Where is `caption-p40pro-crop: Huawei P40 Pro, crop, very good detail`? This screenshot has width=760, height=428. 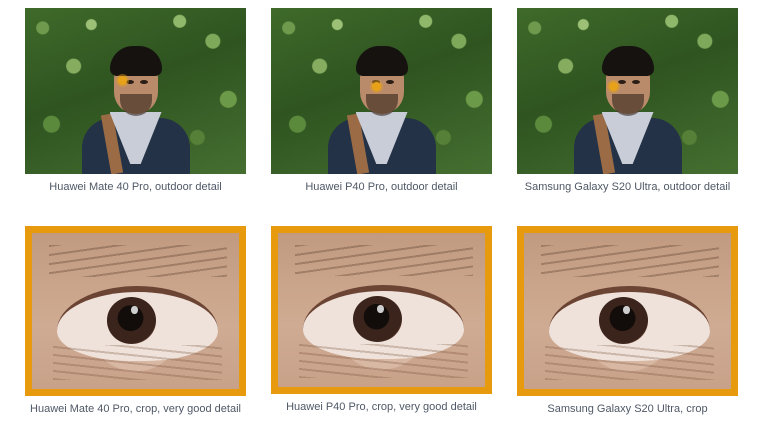
caption-p40pro-crop: Huawei P40 Pro, crop, very good detail is located at coordinates (381, 407).